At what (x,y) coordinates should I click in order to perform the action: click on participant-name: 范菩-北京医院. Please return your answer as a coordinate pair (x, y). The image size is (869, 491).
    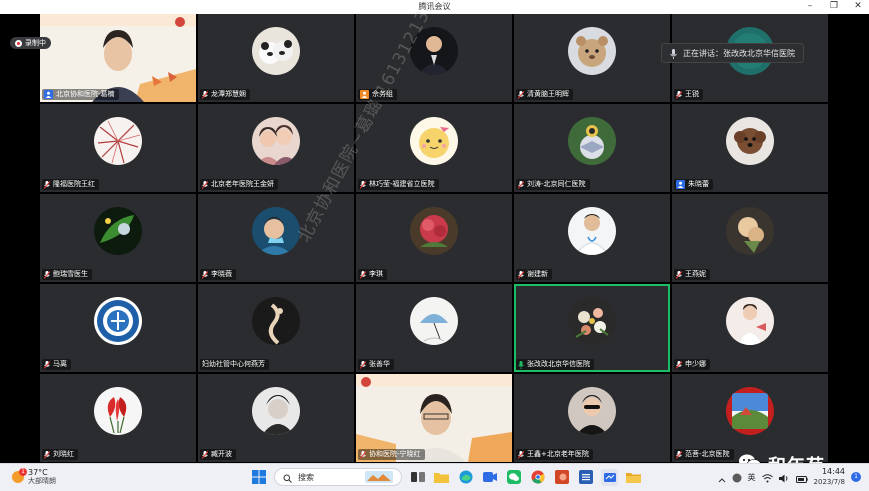
    Looking at the image, I should click on (707, 454).